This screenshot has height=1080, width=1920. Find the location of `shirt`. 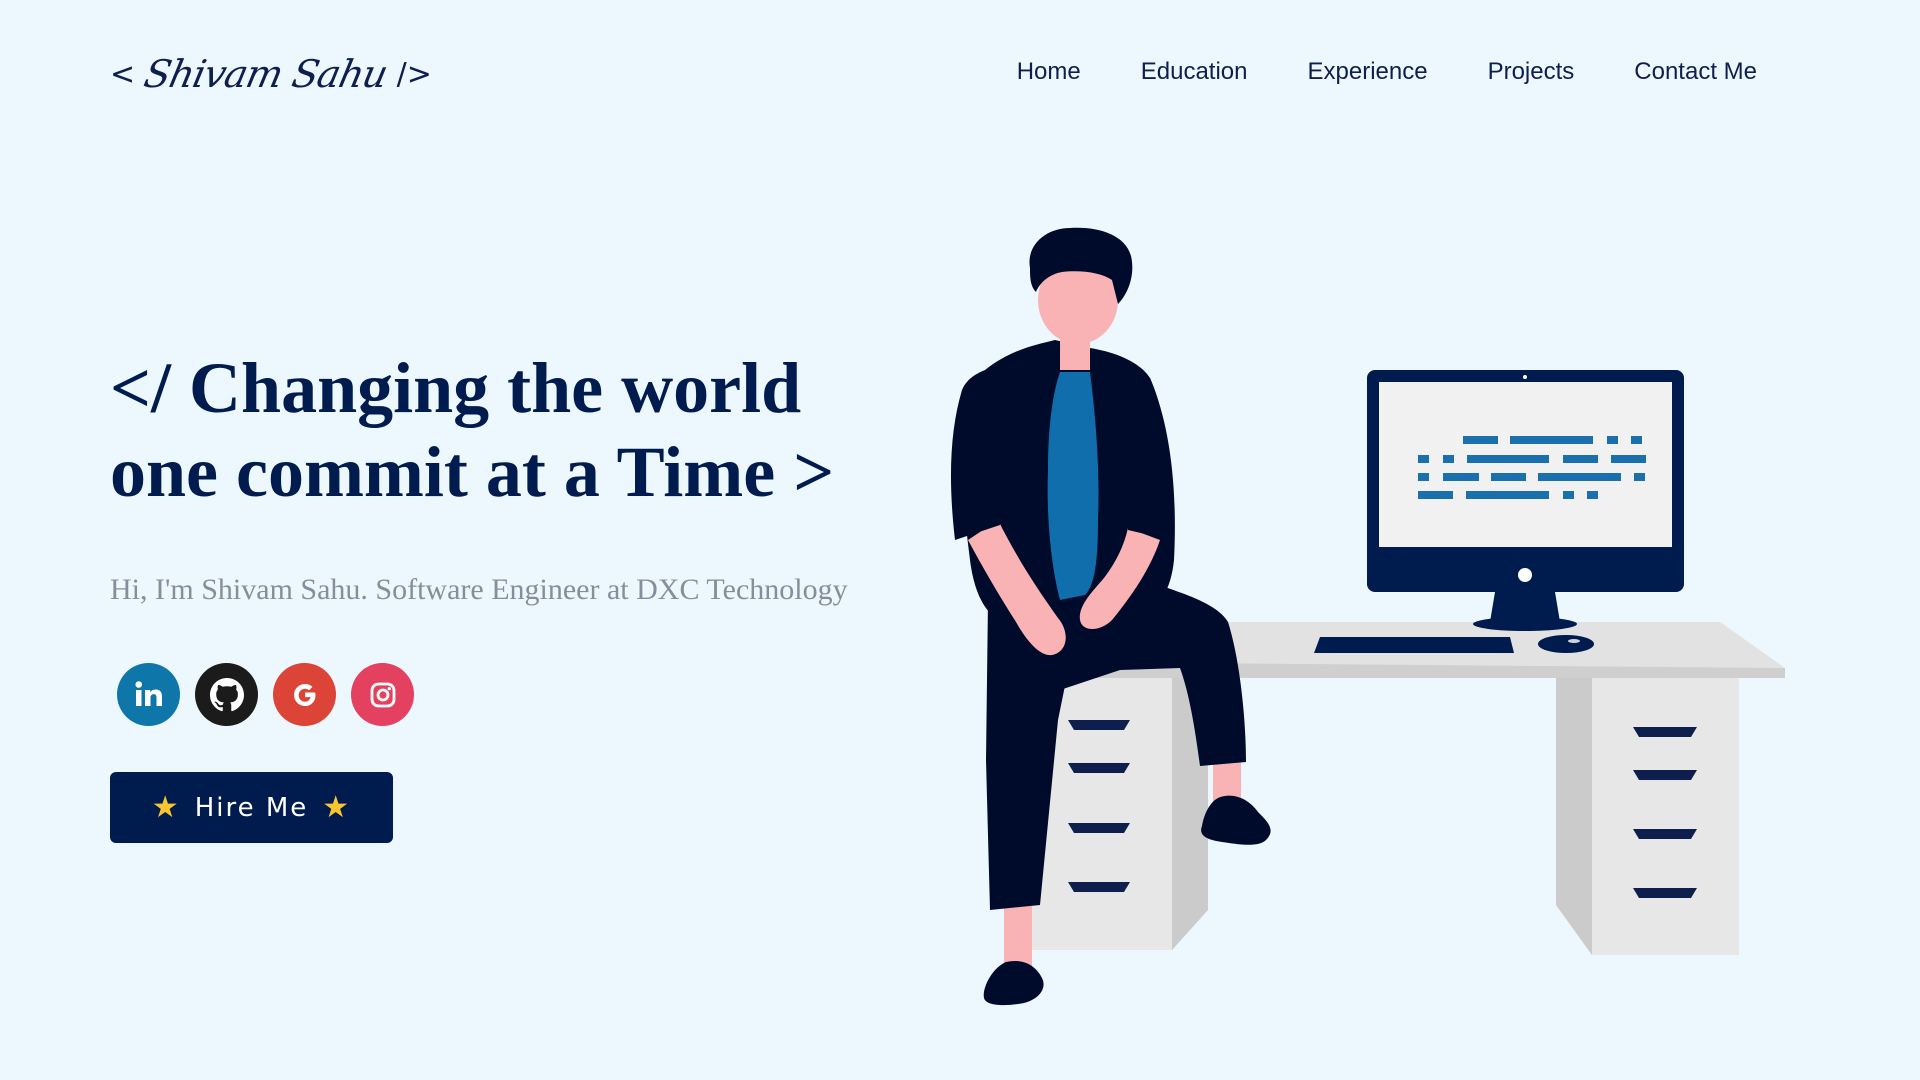

shirt is located at coordinates (1073, 486).